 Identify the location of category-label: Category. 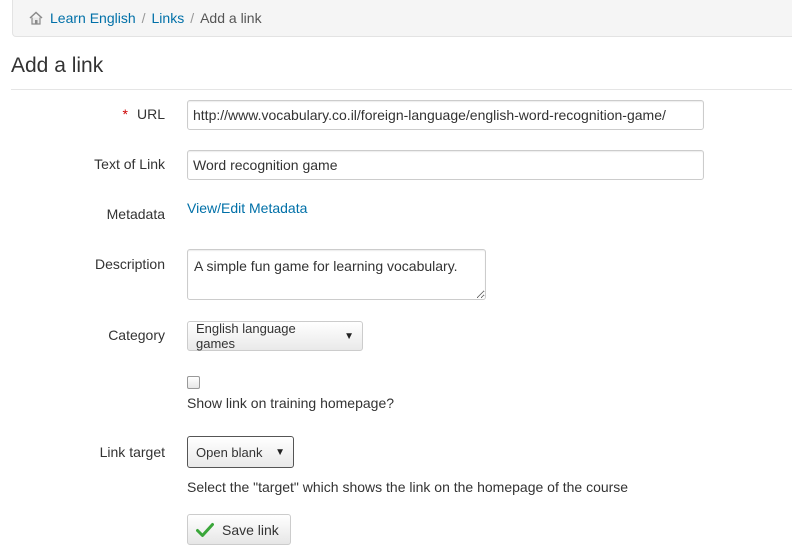
(136, 335).